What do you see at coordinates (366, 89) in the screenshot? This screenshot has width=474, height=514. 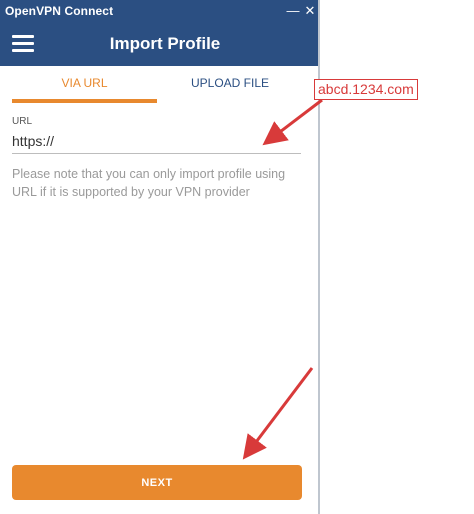 I see `annotation-callout: abcd.1234.com` at bounding box center [366, 89].